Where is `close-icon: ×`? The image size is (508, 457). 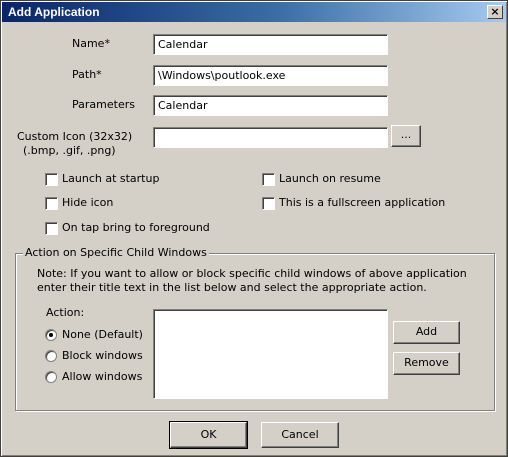 close-icon: × is located at coordinates (495, 11).